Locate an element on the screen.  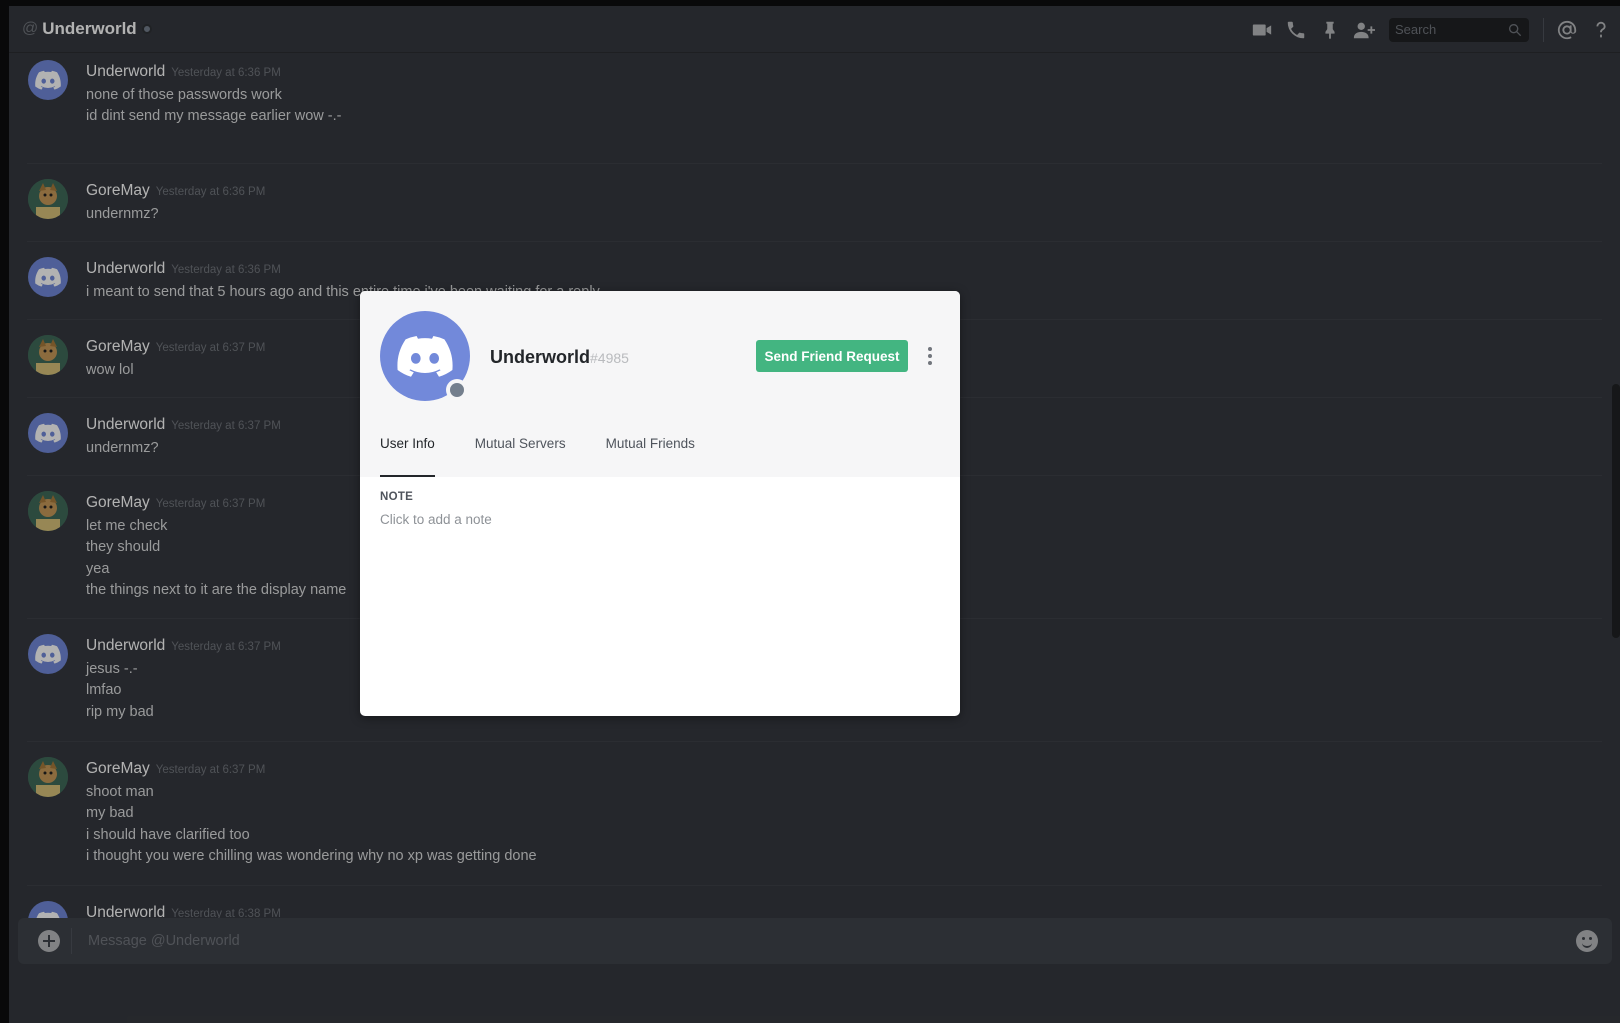
more-options-icon is located at coordinates (930, 356).